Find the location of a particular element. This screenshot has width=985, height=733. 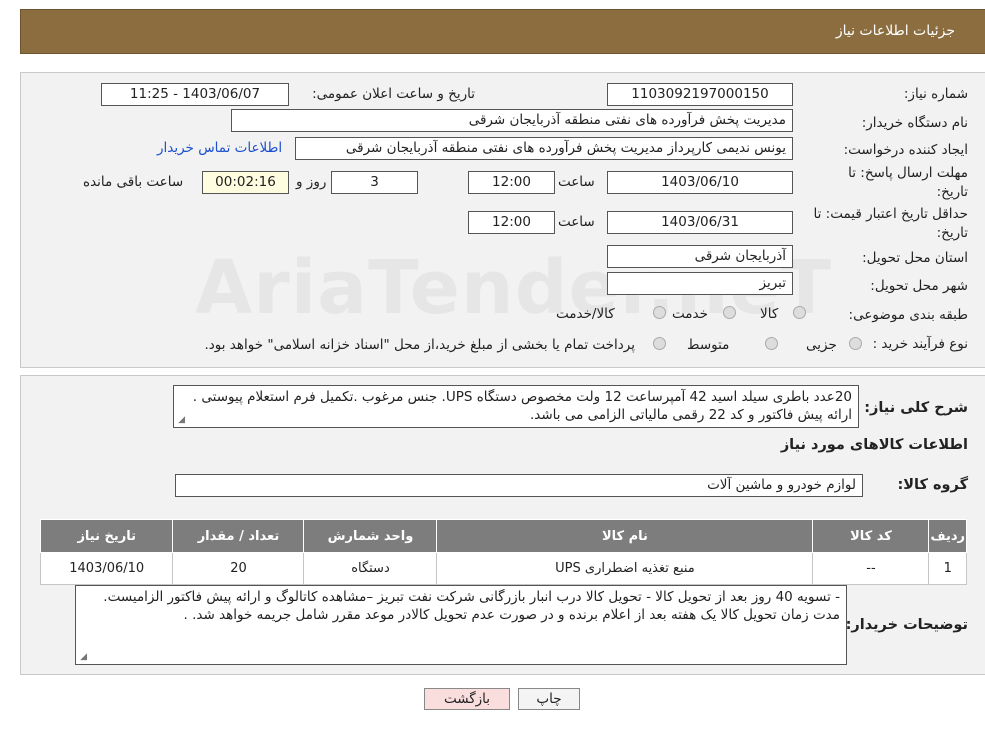

print-button: چاپ is located at coordinates (549, 699).